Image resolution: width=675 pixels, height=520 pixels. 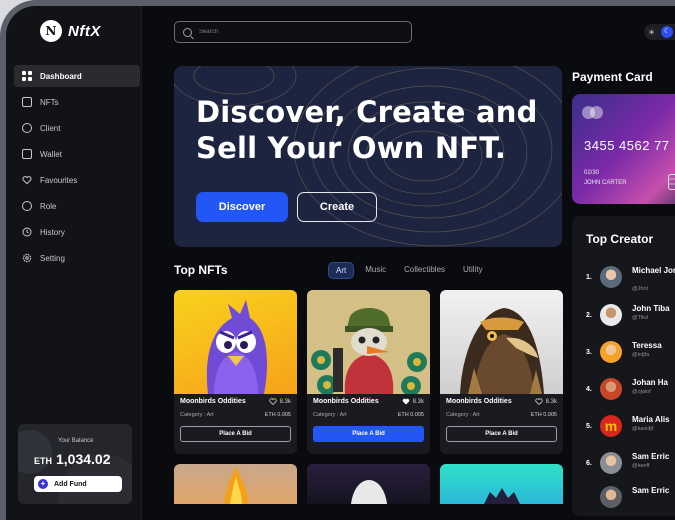 I want to click on sidebar-item-label: Dashboard, so click(x=61, y=76).